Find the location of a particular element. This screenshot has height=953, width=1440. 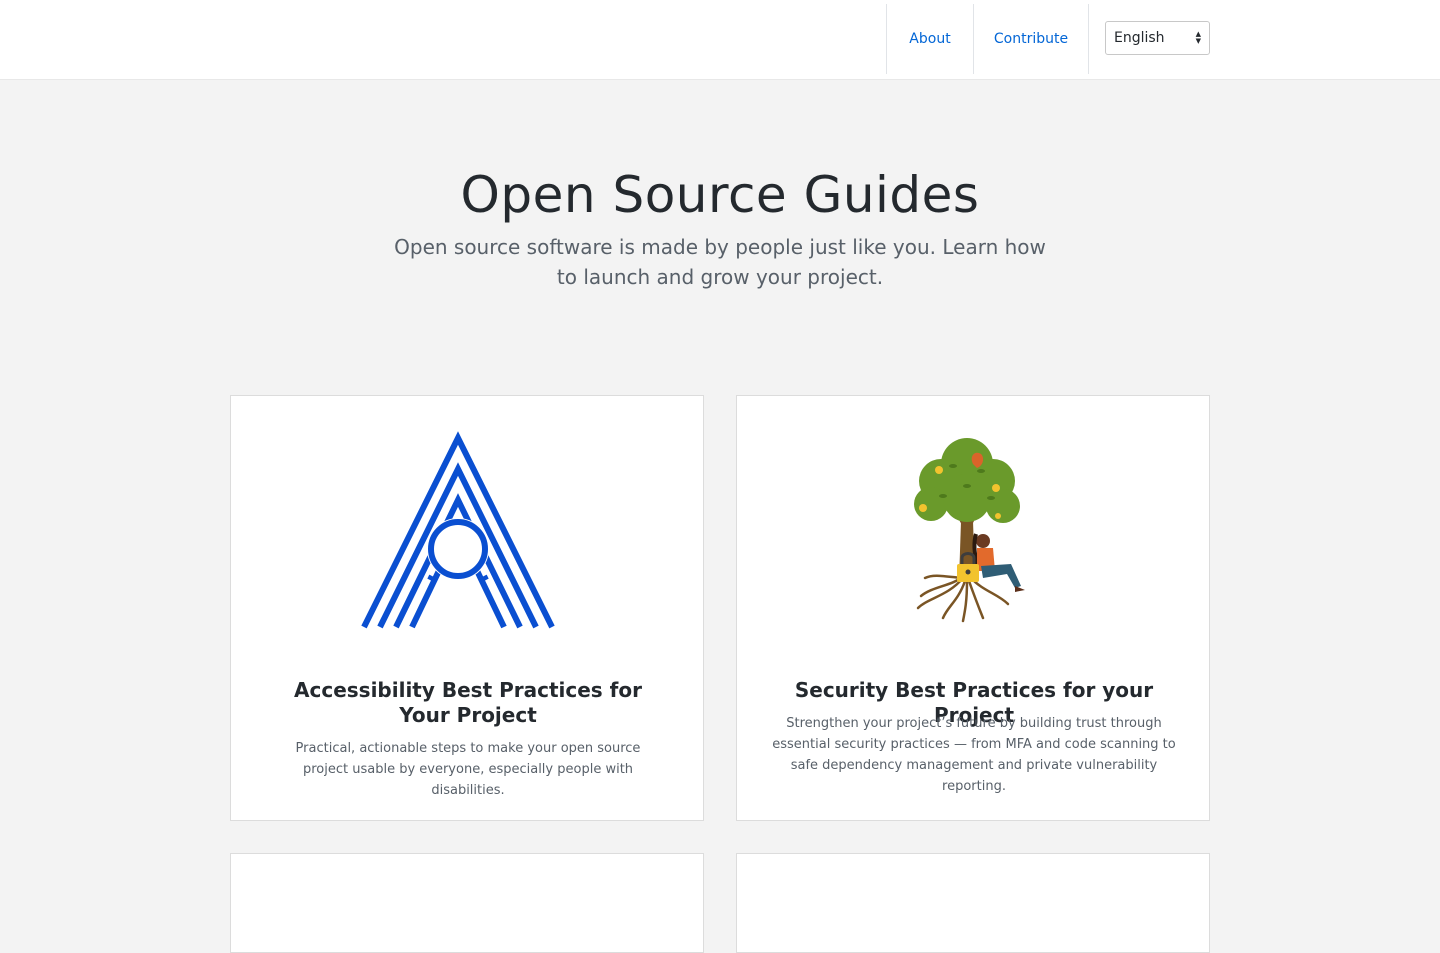

nav-link-contribute: Contribute is located at coordinates (1030, 39).